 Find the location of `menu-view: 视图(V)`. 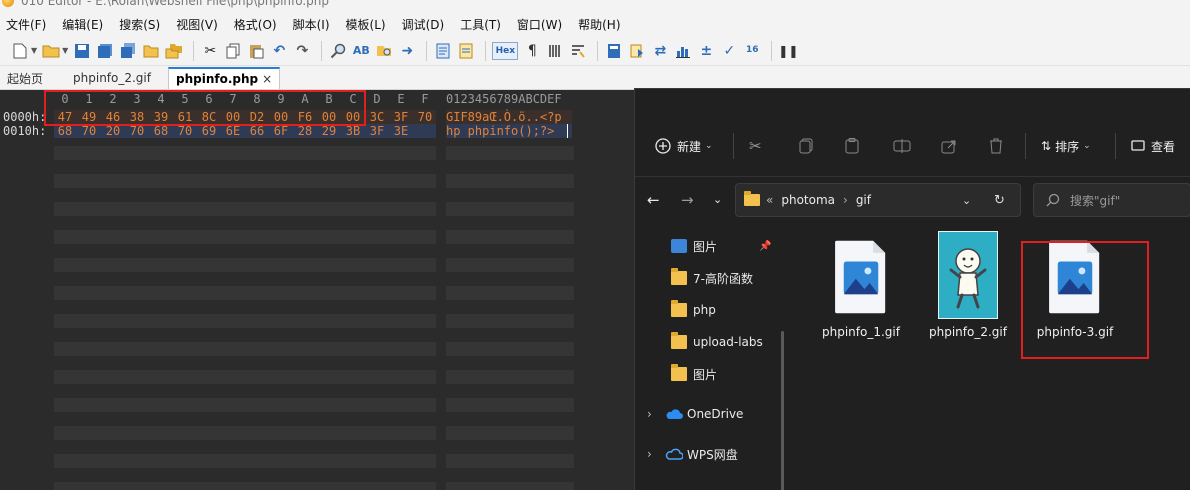

menu-view: 视图(V) is located at coordinates (197, 24).